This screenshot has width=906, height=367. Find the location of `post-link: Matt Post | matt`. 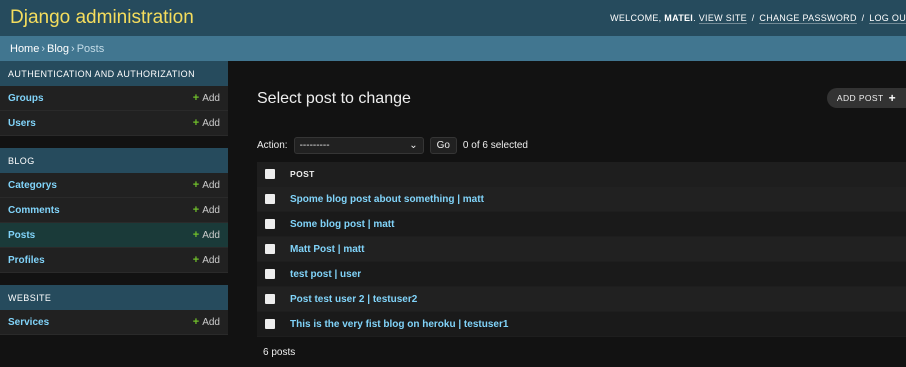

post-link: Matt Post | matt is located at coordinates (327, 249).